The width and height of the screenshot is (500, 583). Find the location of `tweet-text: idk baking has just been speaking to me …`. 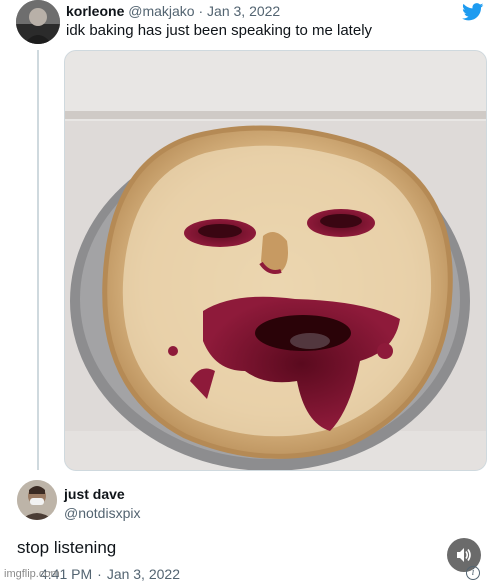

tweet-text: idk baking has just been speaking to me … is located at coordinates (219, 30).